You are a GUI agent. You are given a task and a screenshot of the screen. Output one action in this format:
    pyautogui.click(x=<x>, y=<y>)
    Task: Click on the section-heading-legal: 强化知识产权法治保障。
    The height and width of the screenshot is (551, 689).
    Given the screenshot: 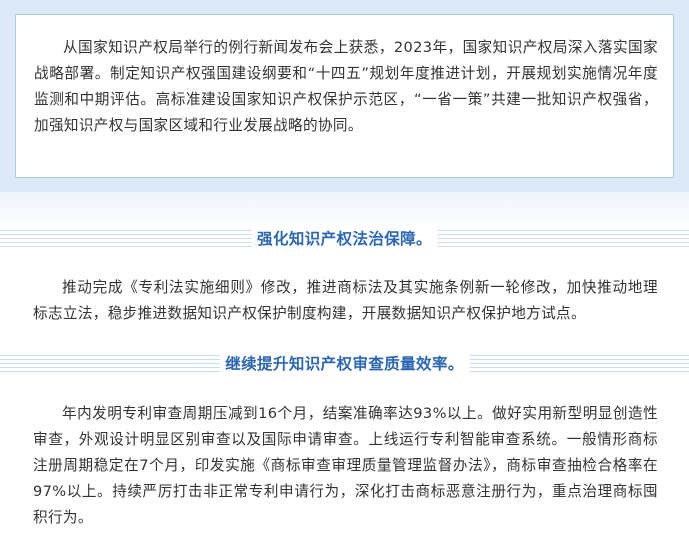 What is the action you would take?
    pyautogui.click(x=344, y=239)
    